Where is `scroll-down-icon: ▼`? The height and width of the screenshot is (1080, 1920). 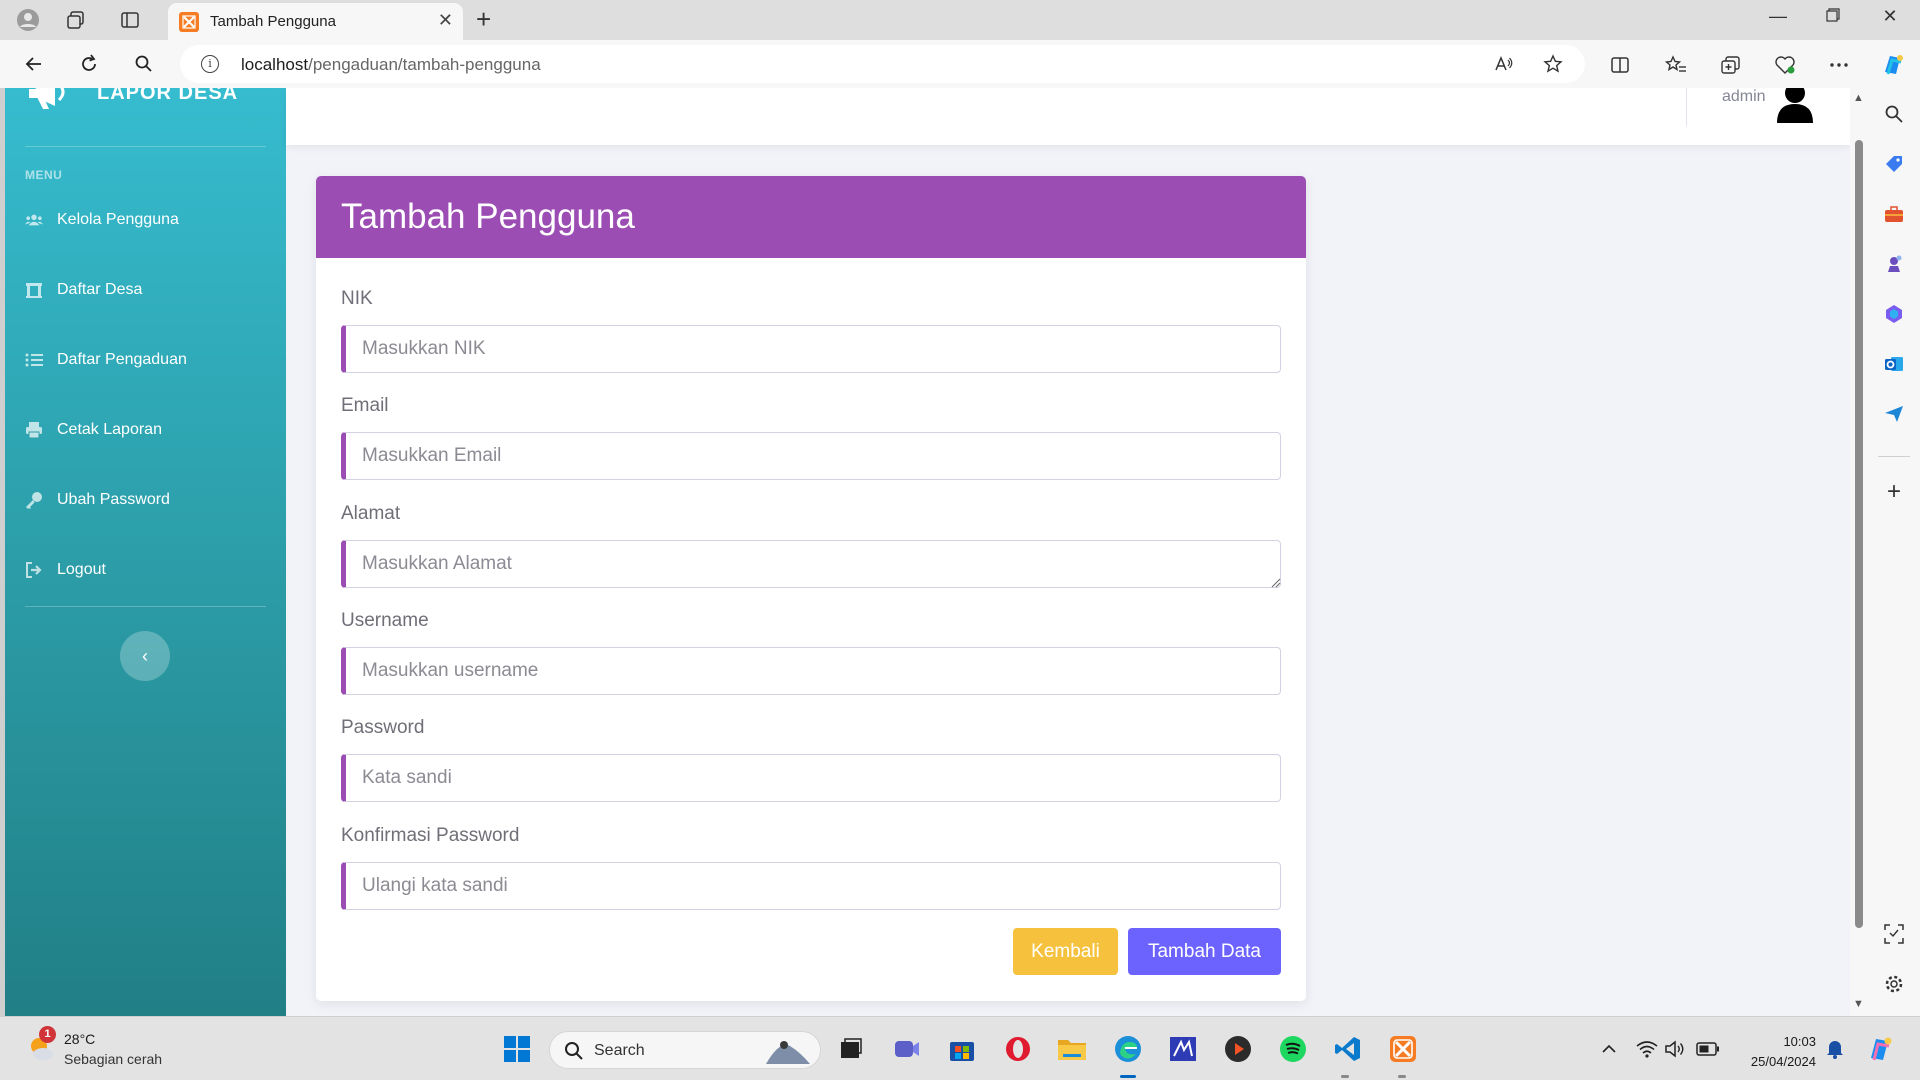
scroll-down-icon: ▼ is located at coordinates (1858, 1004).